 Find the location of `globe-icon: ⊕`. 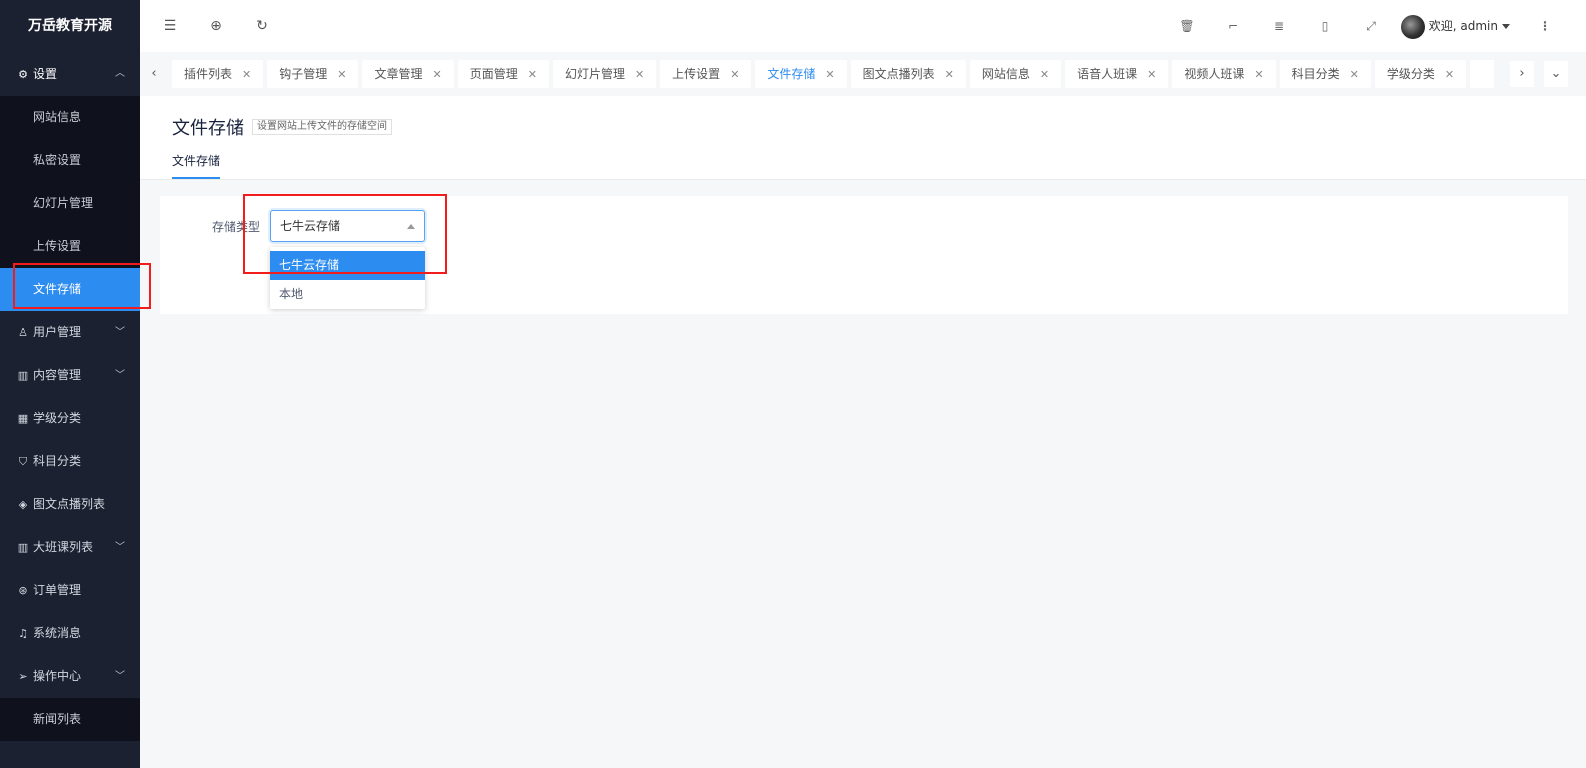

globe-icon: ⊕ is located at coordinates (216, 26).